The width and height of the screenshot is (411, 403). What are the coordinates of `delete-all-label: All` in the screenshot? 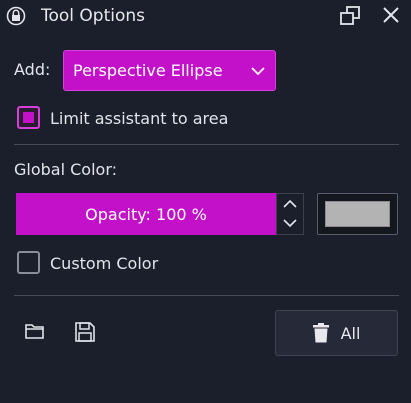 It's located at (350, 333).